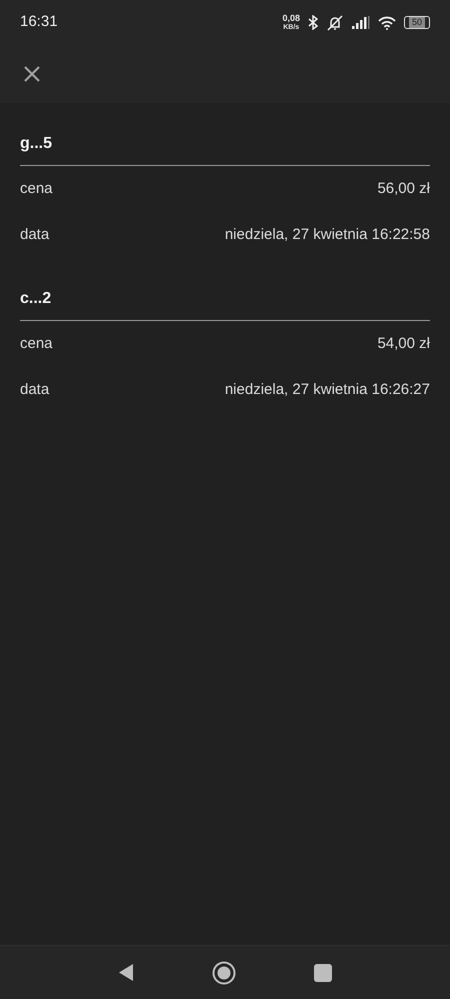 The width and height of the screenshot is (450, 999). Describe the element at coordinates (126, 972) in the screenshot. I see `back-icon` at that location.